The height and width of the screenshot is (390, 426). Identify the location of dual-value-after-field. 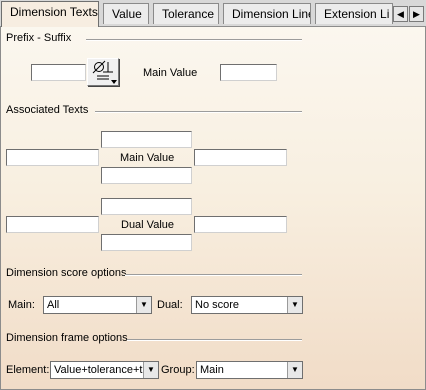
(240, 224).